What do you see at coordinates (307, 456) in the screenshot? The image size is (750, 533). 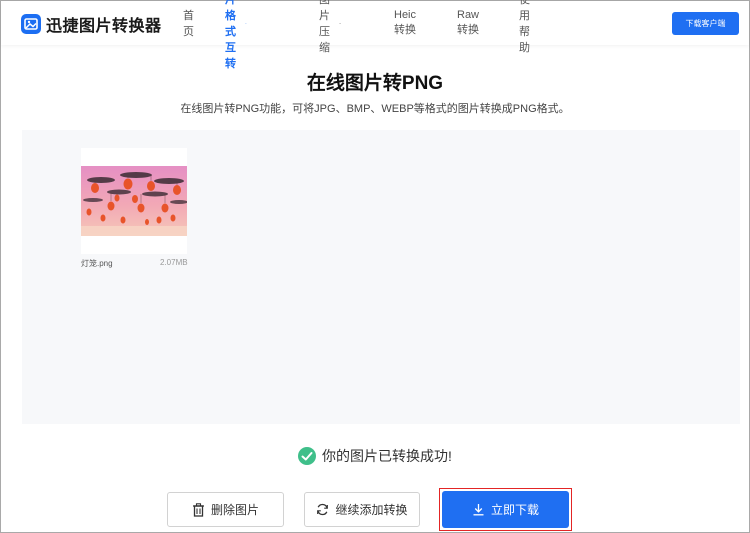 I see `check-circle-icon` at bounding box center [307, 456].